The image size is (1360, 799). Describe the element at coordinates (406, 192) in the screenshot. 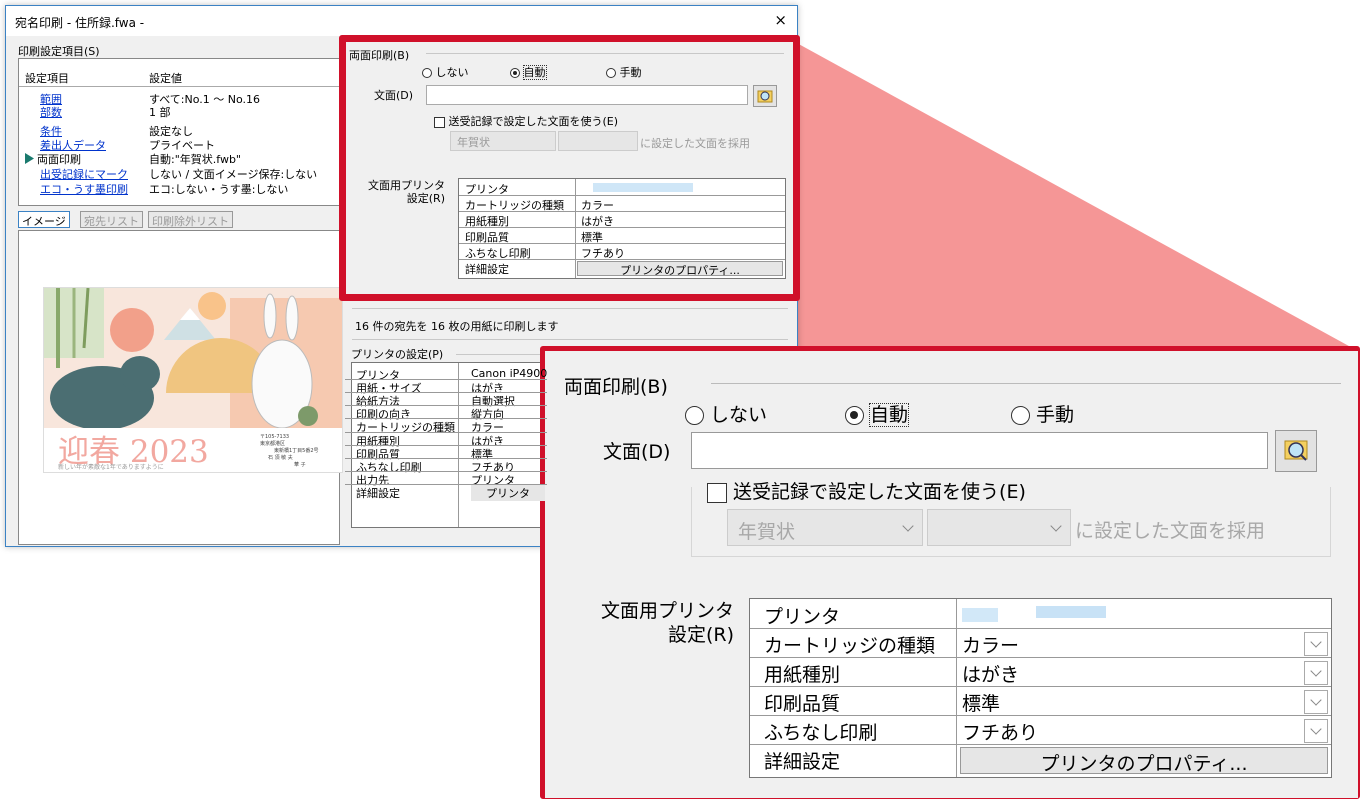

I see `small-printer-label: 文面用プリンタ 設定(R)` at that location.